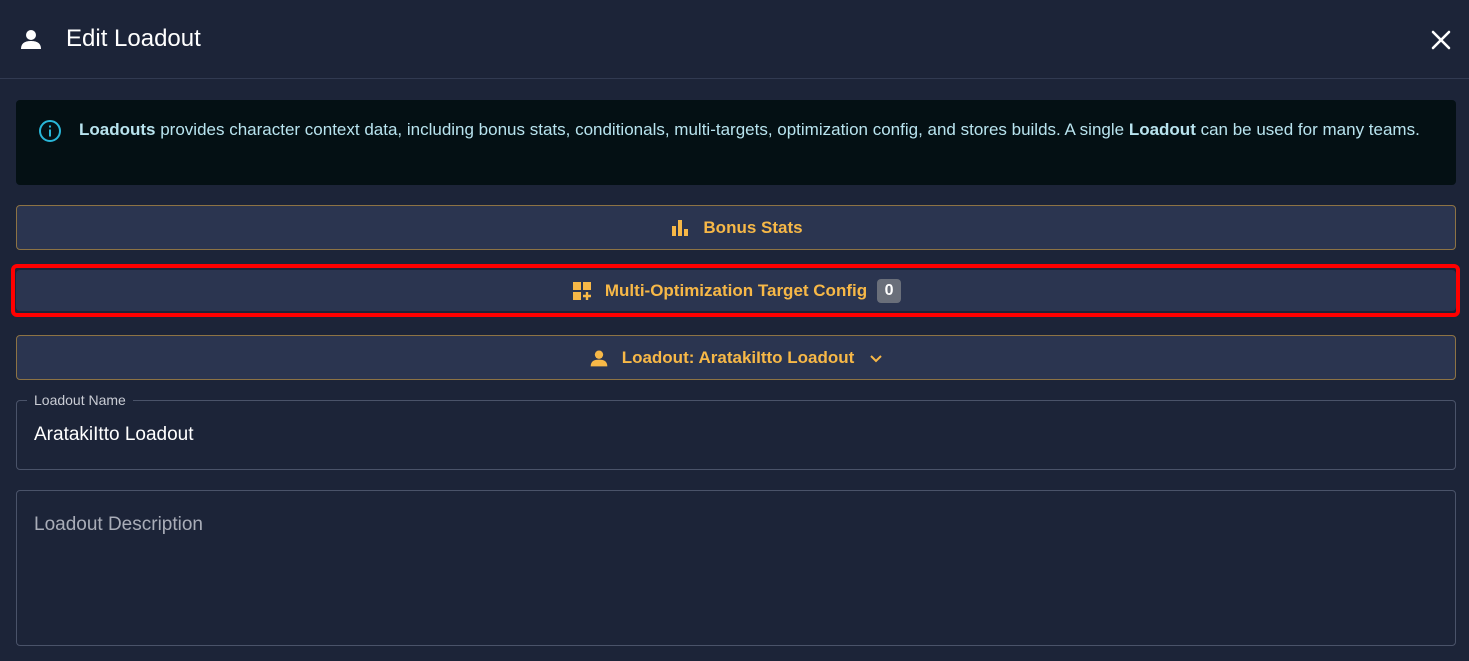  I want to click on alert-bold-loadouts: Loadouts, so click(117, 129).